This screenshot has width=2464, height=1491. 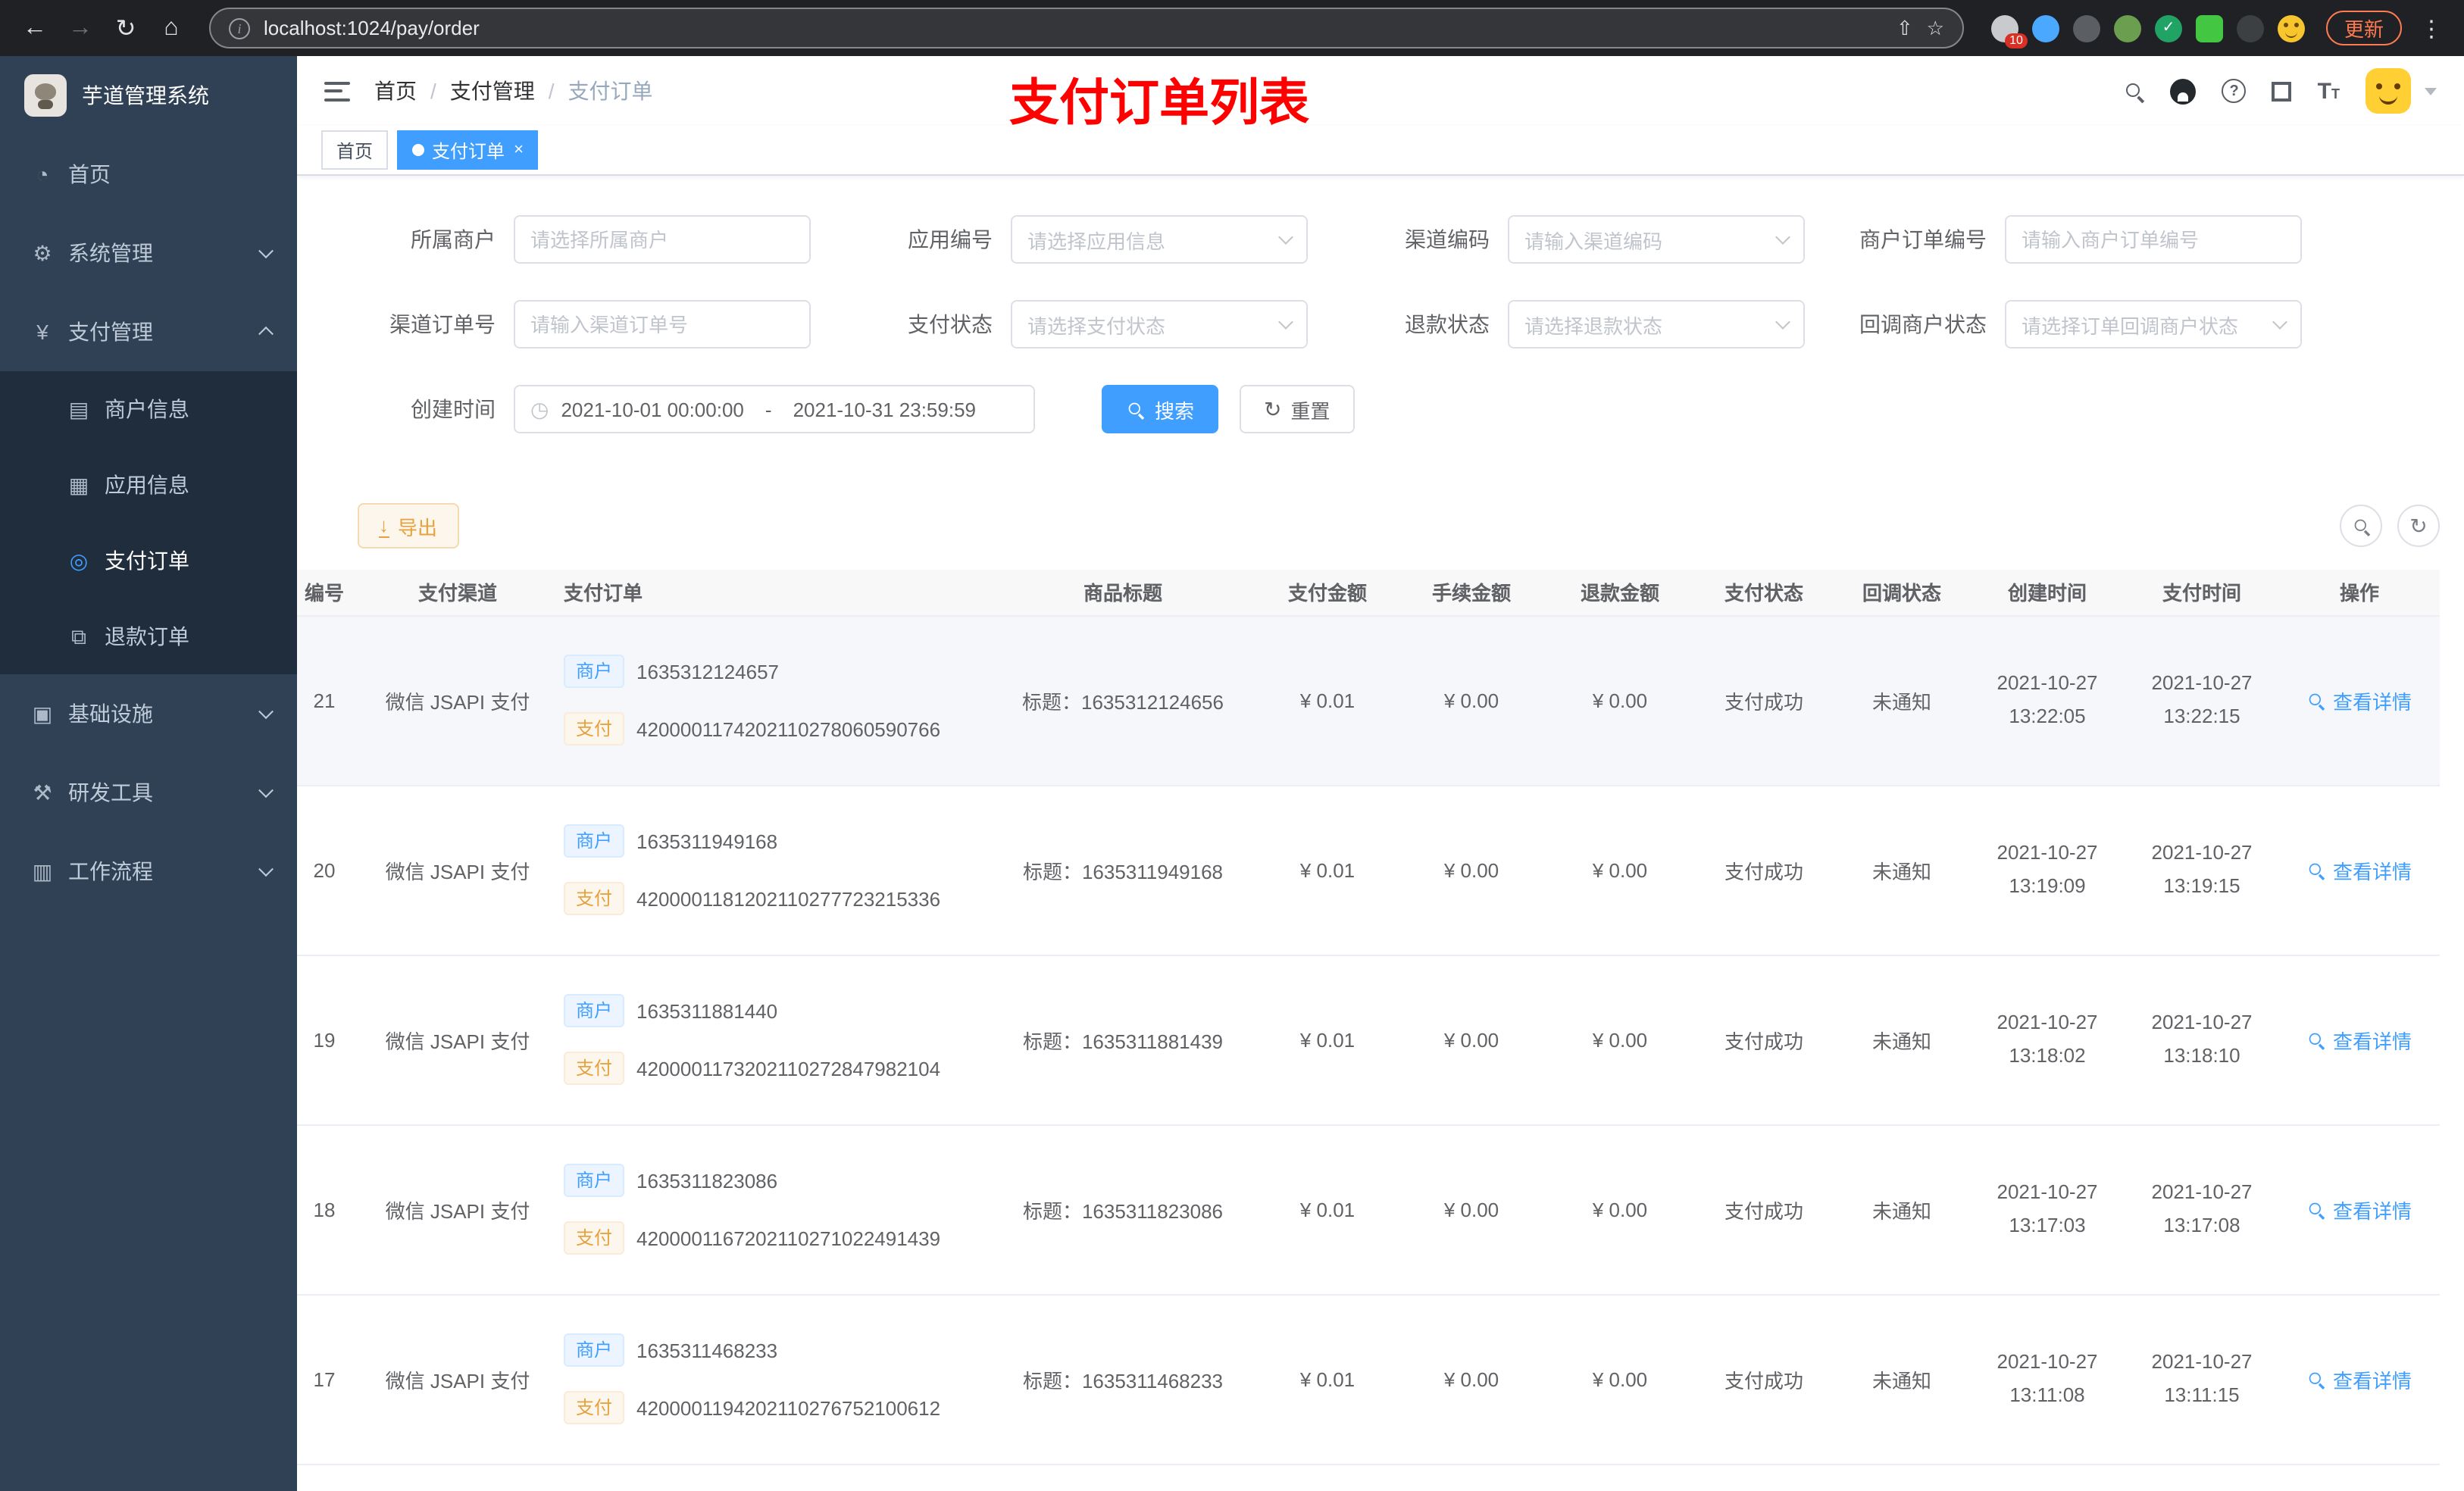 I want to click on reset-button: ↻ 重置, so click(x=1297, y=409).